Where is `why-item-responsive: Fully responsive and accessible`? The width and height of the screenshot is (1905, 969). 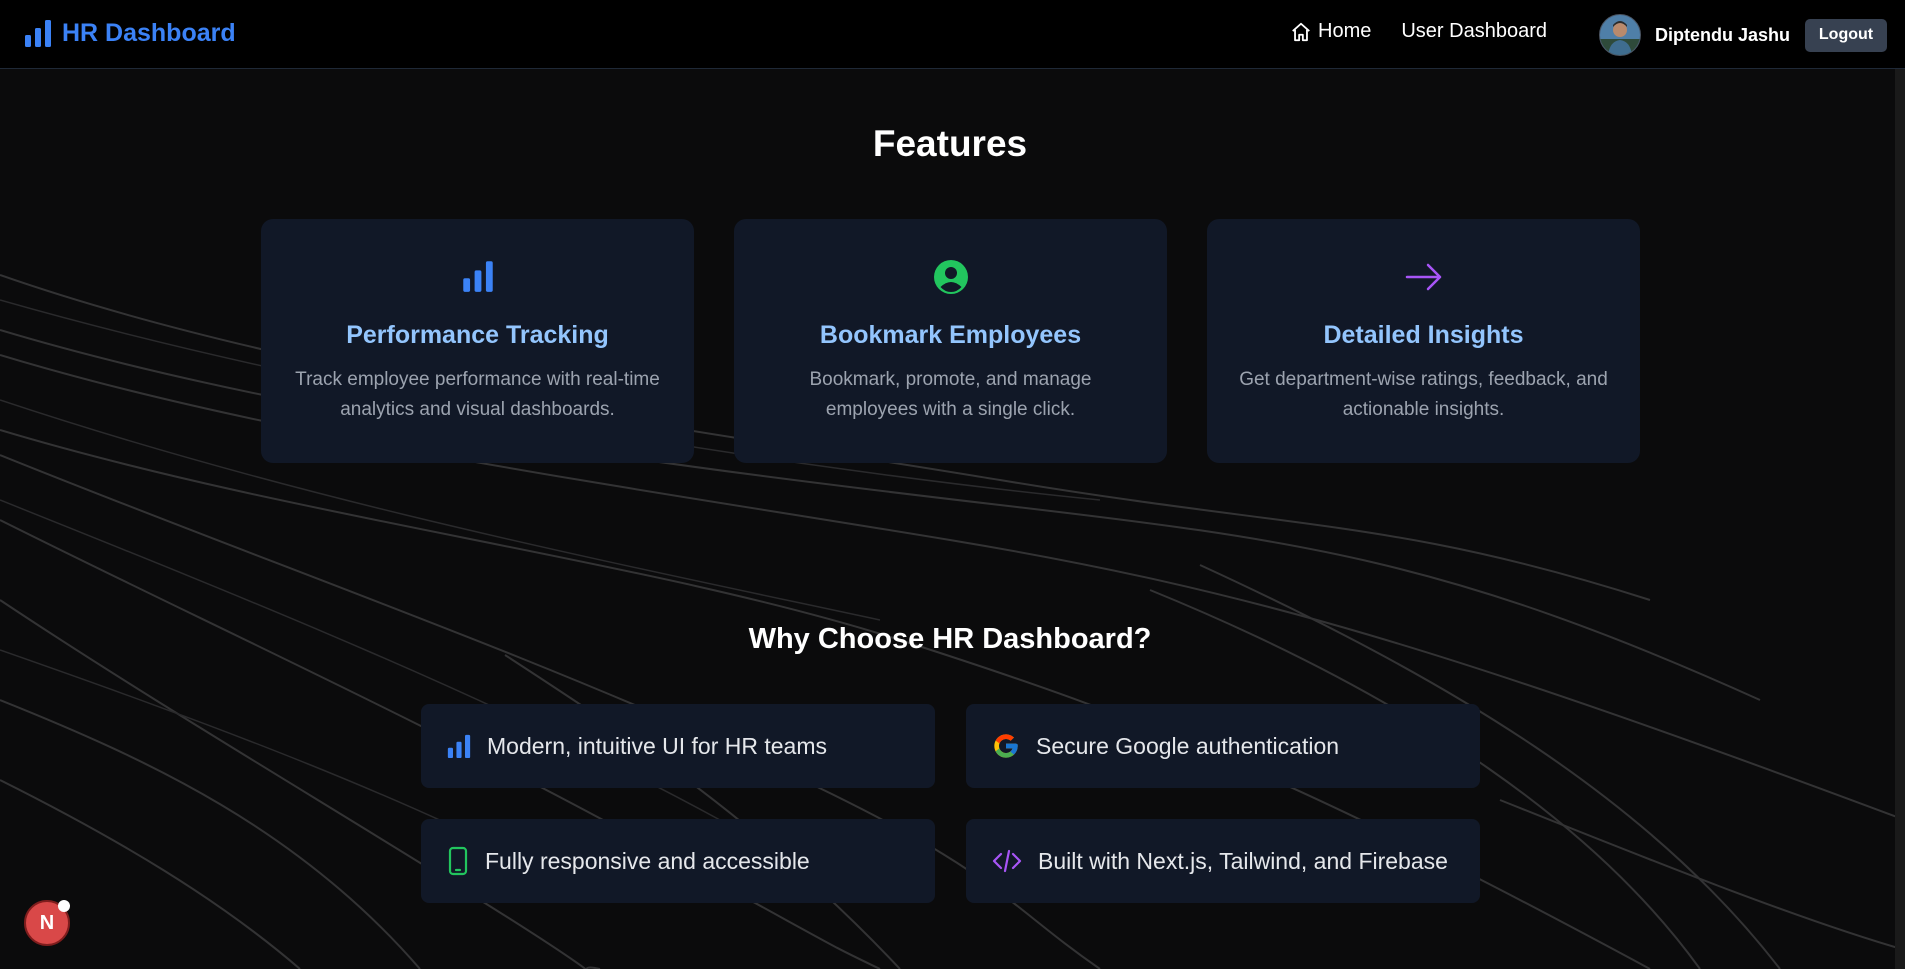
why-item-responsive: Fully responsive and accessible is located at coordinates (678, 861).